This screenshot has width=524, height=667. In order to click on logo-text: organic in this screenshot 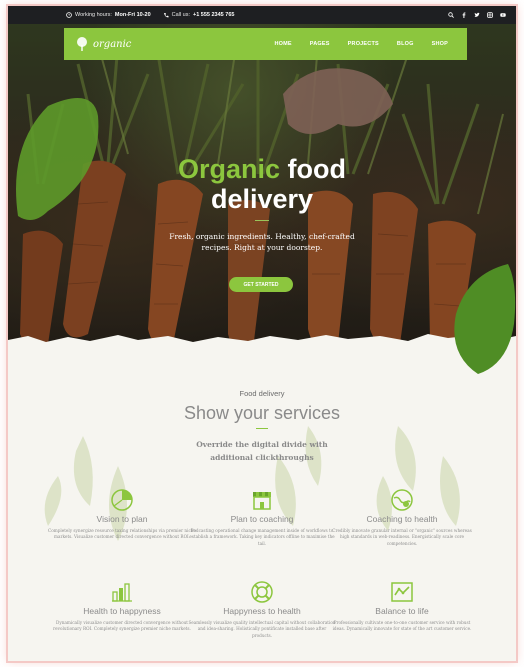, I will do `click(112, 44)`.